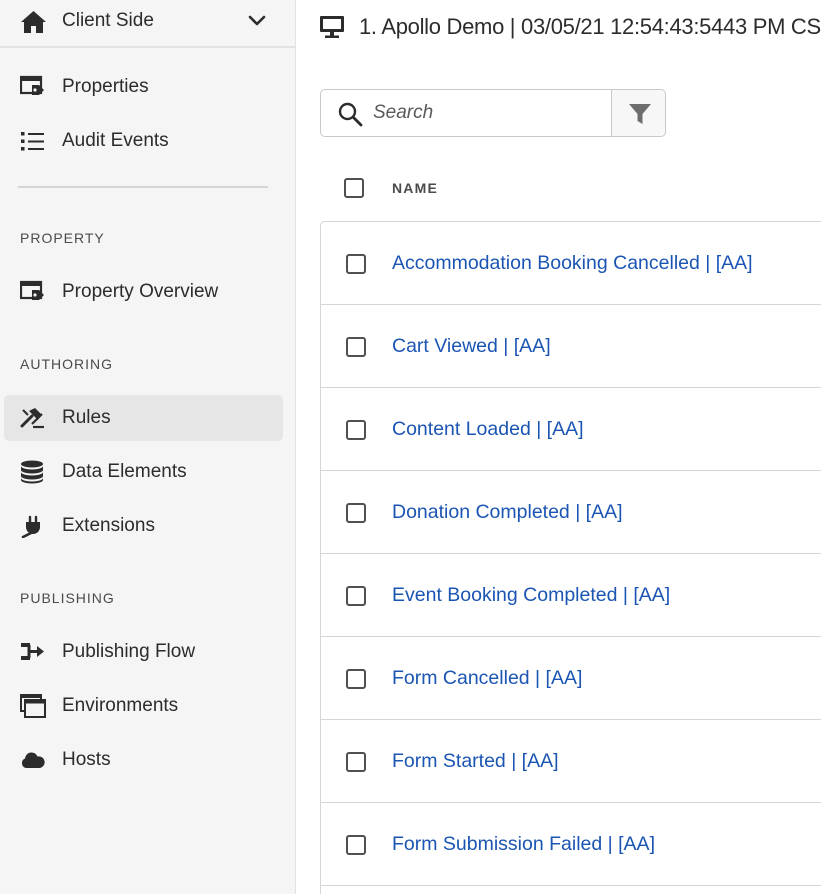 Image resolution: width=821 pixels, height=894 pixels. Describe the element at coordinates (354, 188) in the screenshot. I see `select-all-checkbox` at that location.